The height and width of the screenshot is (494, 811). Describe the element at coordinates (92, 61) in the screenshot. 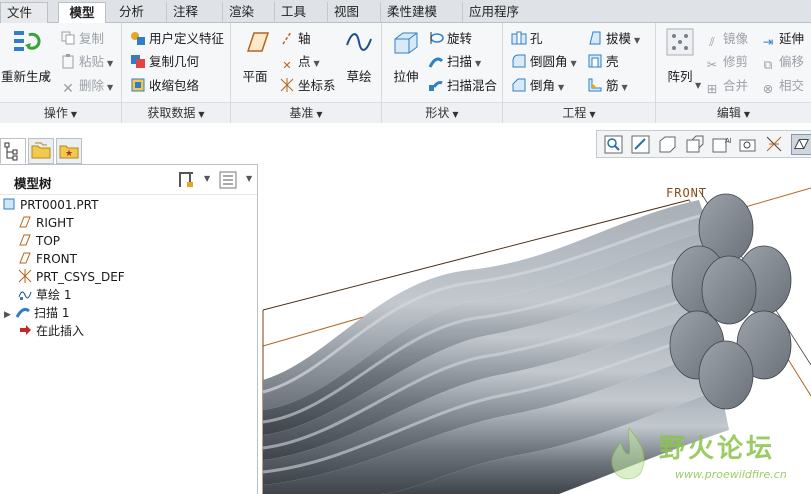

I see `paste-label: 粘贴` at that location.